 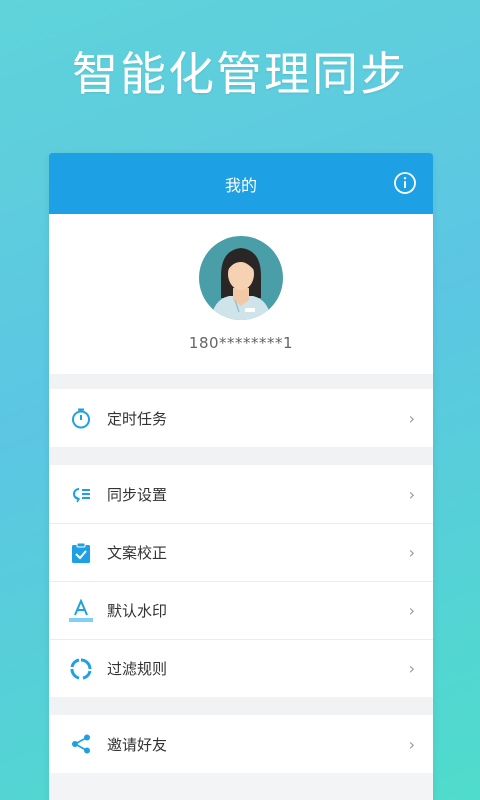 I want to click on menu-item-sync-settings: 同步设置 ›, so click(x=241, y=494).